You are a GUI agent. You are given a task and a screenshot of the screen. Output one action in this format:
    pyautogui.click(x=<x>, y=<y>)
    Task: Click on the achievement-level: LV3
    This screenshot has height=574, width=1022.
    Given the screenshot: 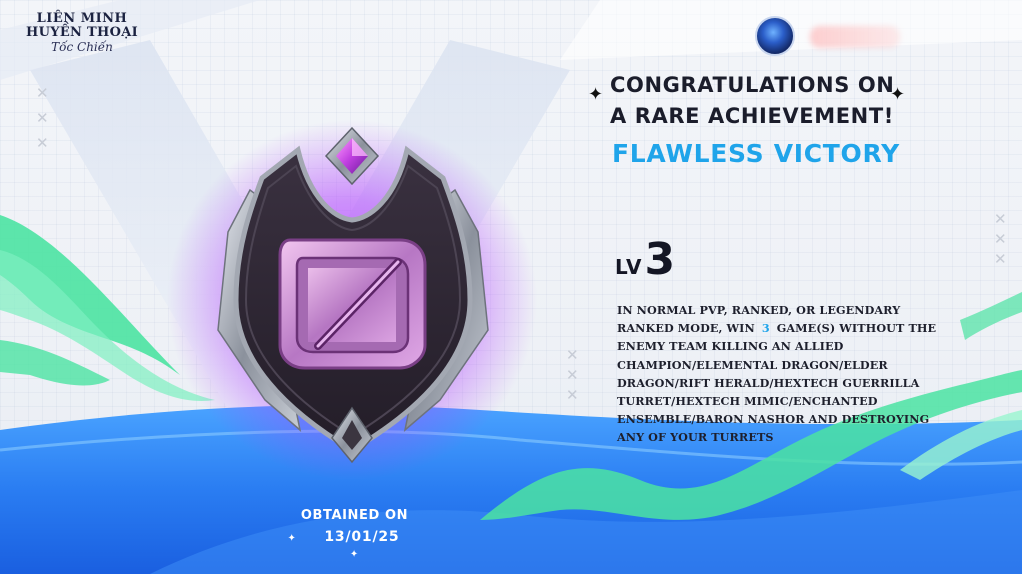 What is the action you would take?
    pyautogui.click(x=645, y=259)
    